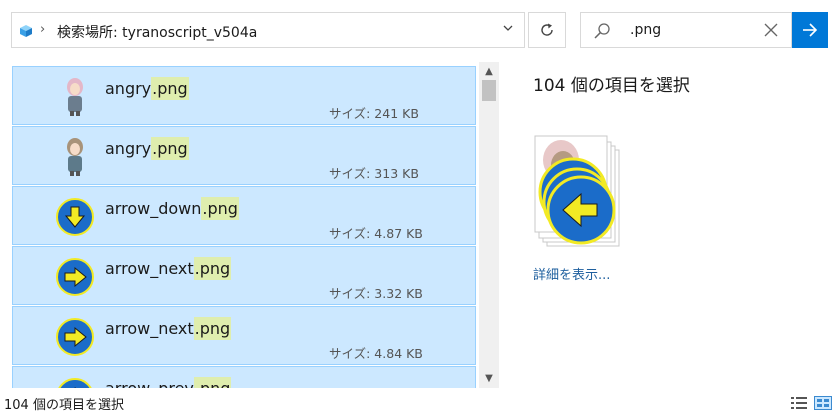  Describe the element at coordinates (244, 155) in the screenshot. I see `list-item: angry.png サイズ: 313 KB` at that location.